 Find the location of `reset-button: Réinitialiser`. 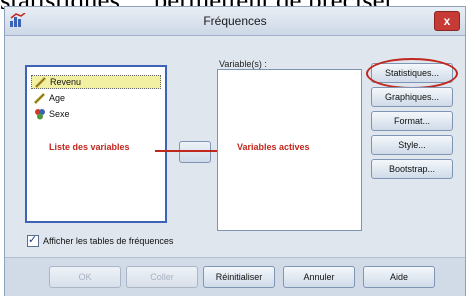

reset-button: Réinitialiser is located at coordinates (239, 277).